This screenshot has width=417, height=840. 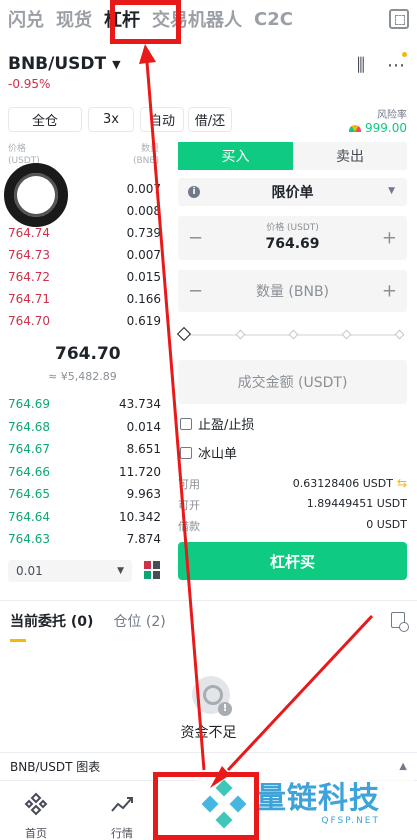 I want to click on loading-spinner-icon, so click(x=36, y=195).